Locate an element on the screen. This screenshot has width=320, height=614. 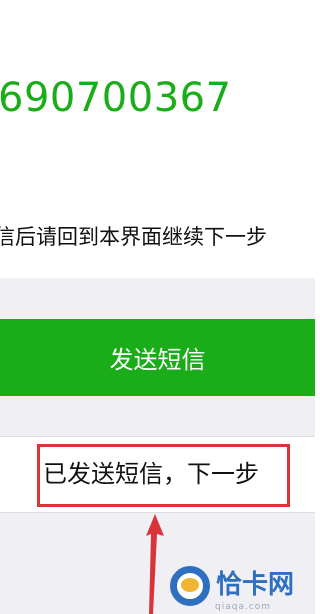
watermark-site-name: 恰卡网 is located at coordinates (255, 585).